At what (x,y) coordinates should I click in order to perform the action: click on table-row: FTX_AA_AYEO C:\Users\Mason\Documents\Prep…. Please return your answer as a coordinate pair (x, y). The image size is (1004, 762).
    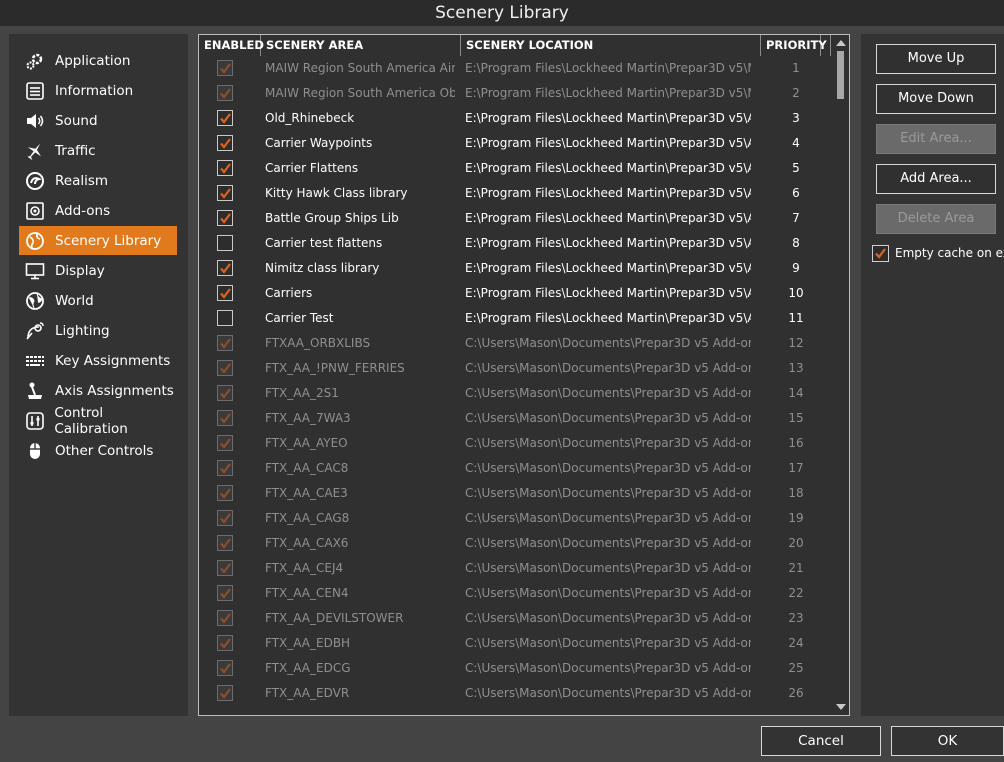
    Looking at the image, I should click on (515, 443).